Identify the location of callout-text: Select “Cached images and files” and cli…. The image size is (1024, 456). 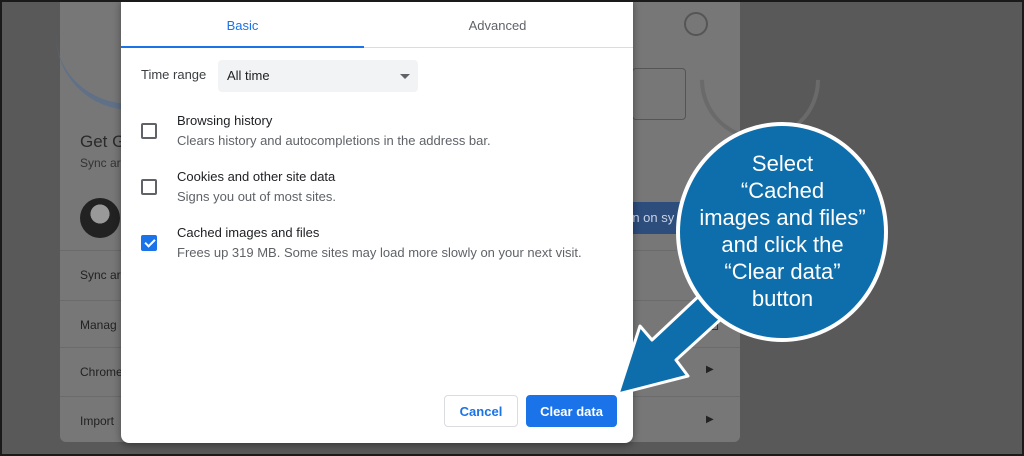
(782, 231).